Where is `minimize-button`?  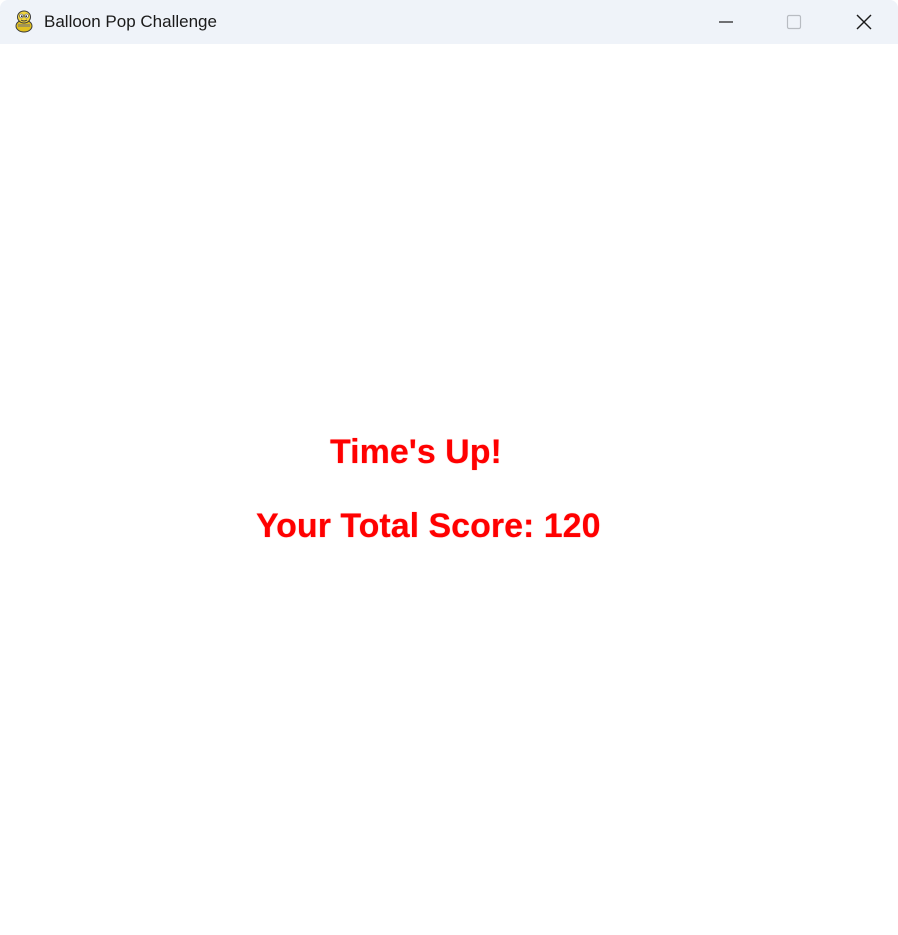
minimize-button is located at coordinates (726, 22).